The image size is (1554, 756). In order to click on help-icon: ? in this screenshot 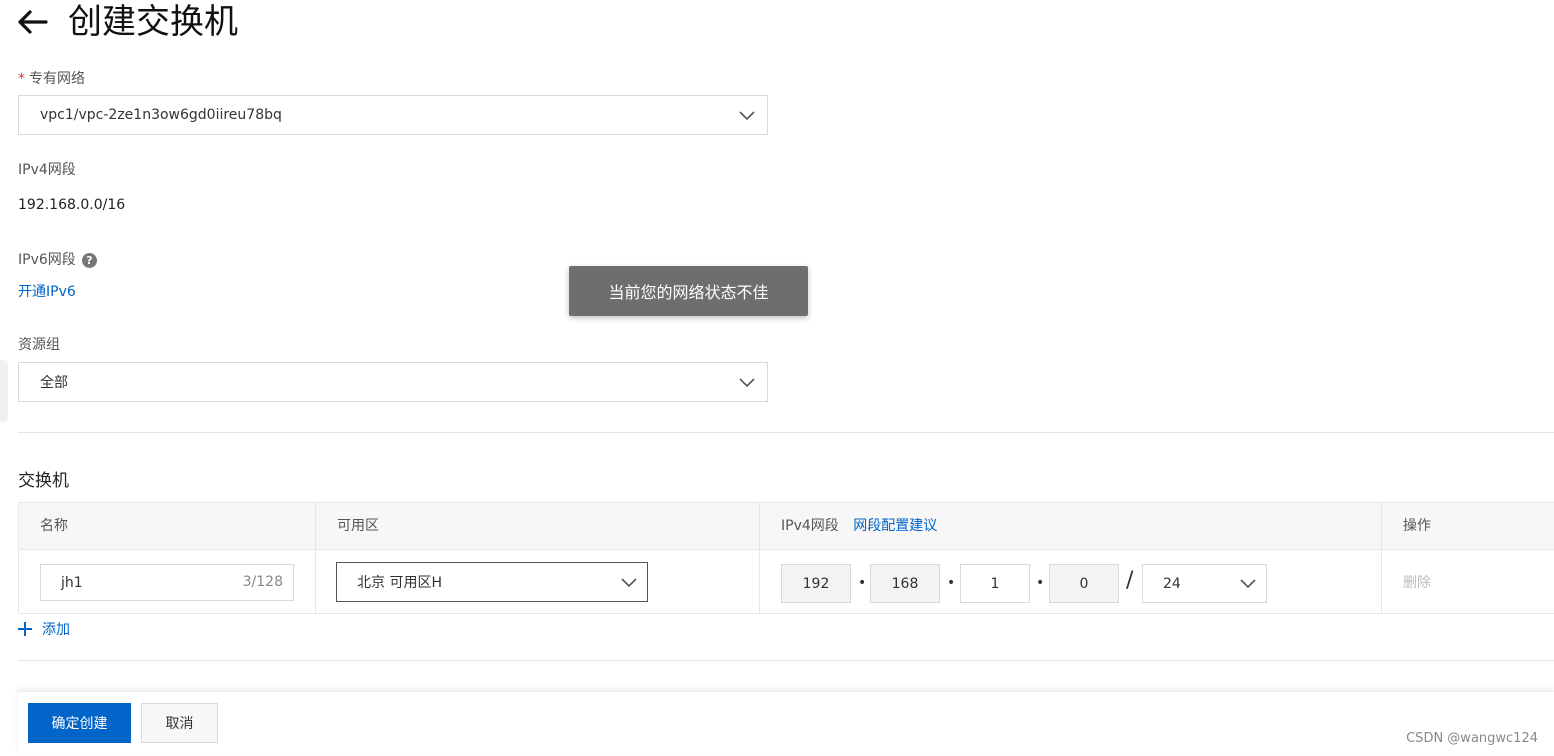, I will do `click(89, 260)`.